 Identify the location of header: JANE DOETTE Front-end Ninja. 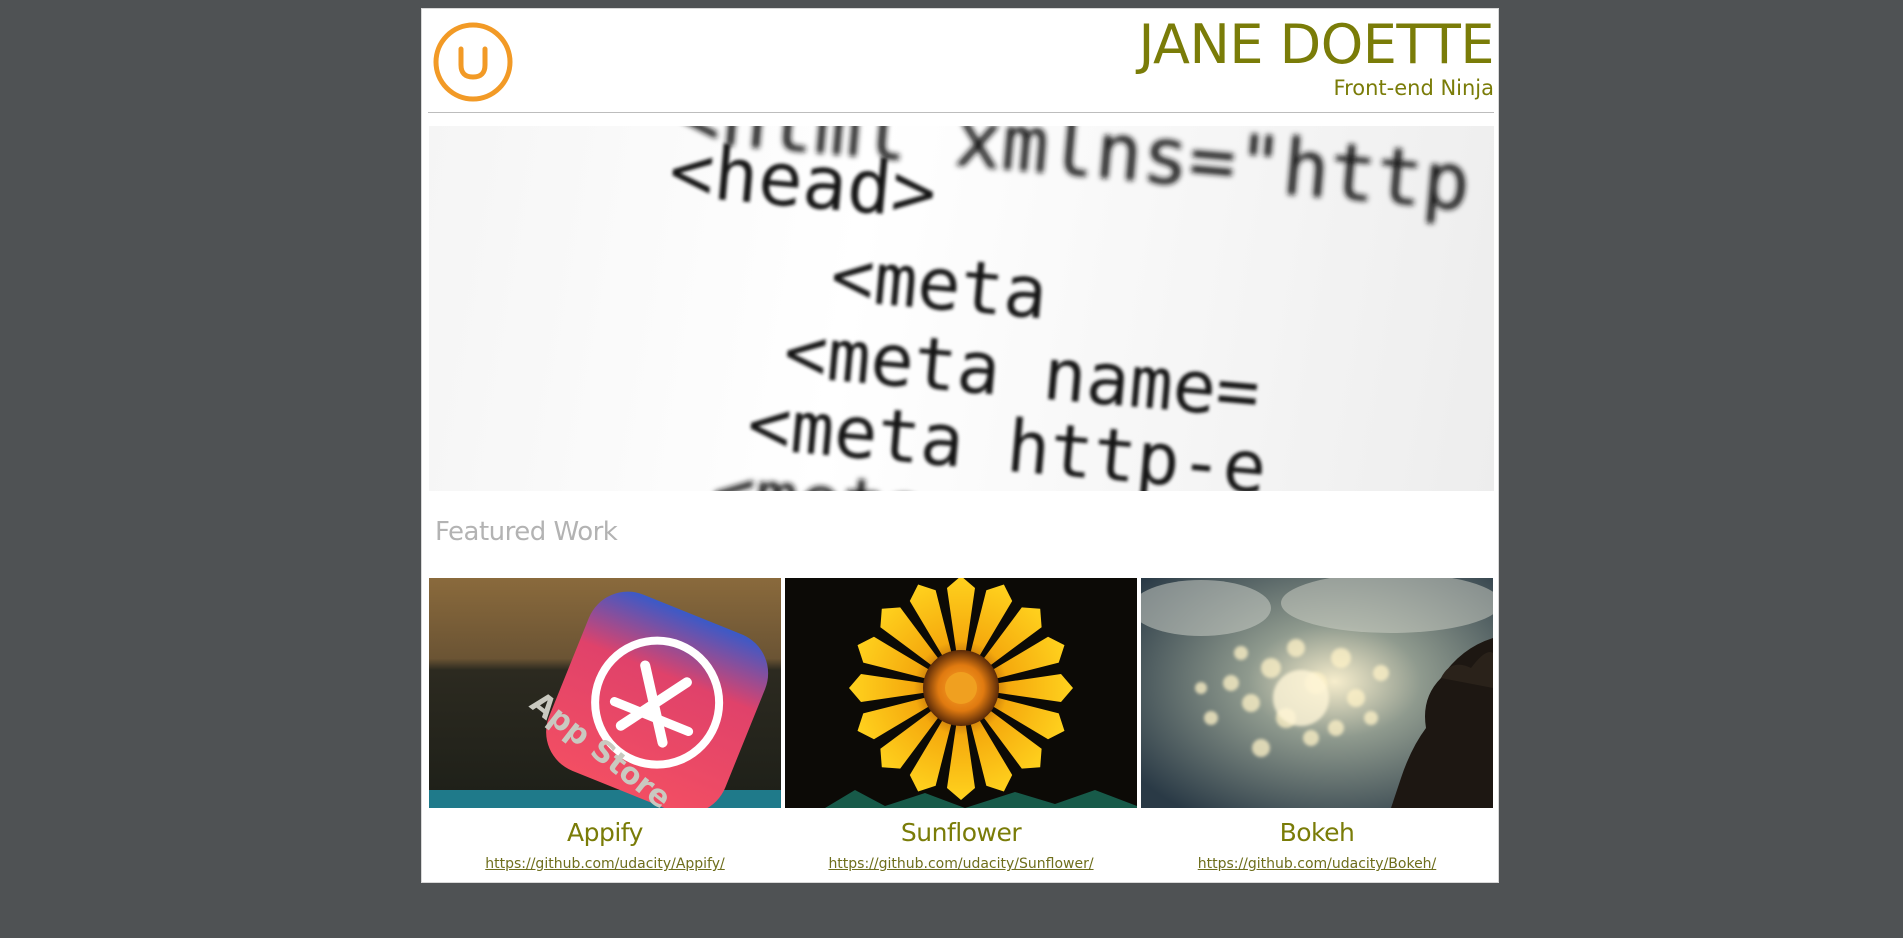
(960, 62).